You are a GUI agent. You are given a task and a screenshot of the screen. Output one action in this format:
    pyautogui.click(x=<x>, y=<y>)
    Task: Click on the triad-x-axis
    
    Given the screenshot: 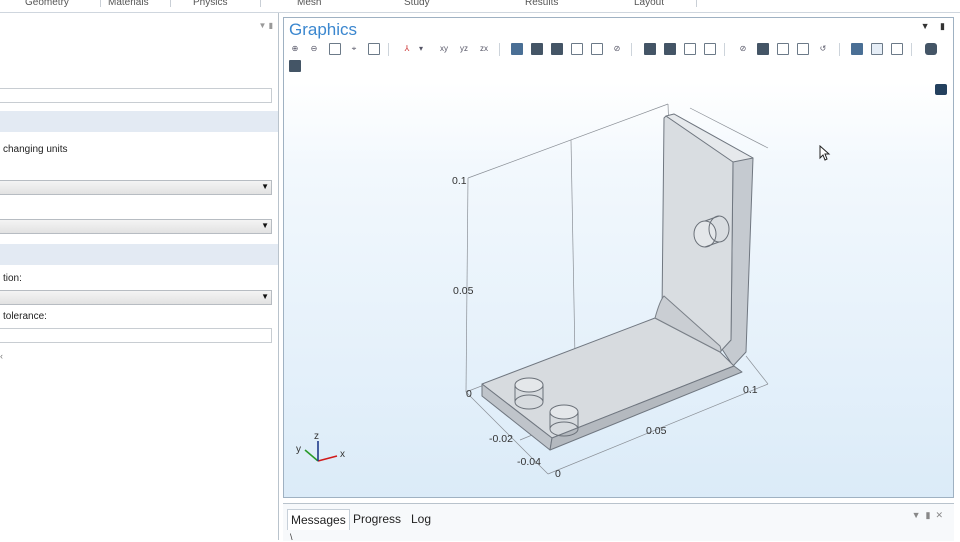 What is the action you would take?
    pyautogui.click(x=327, y=458)
    